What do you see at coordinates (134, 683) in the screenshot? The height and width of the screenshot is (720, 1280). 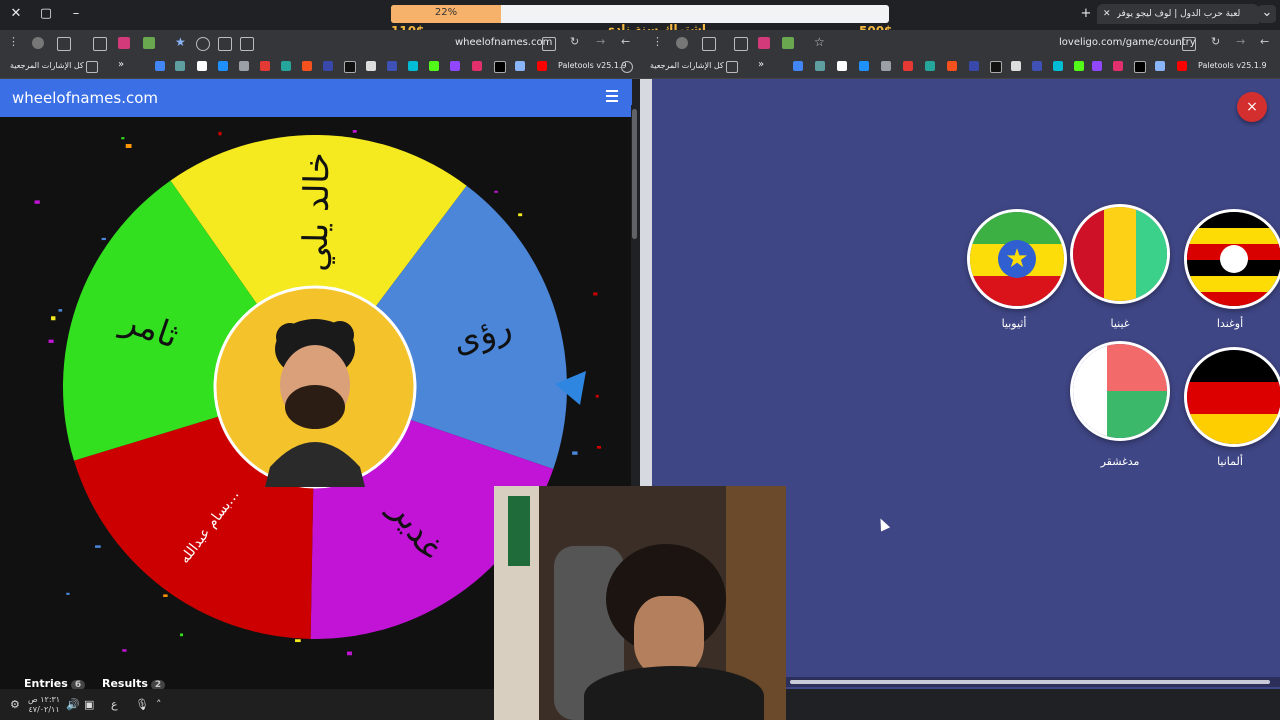 I see `tab-results: Results 2` at bounding box center [134, 683].